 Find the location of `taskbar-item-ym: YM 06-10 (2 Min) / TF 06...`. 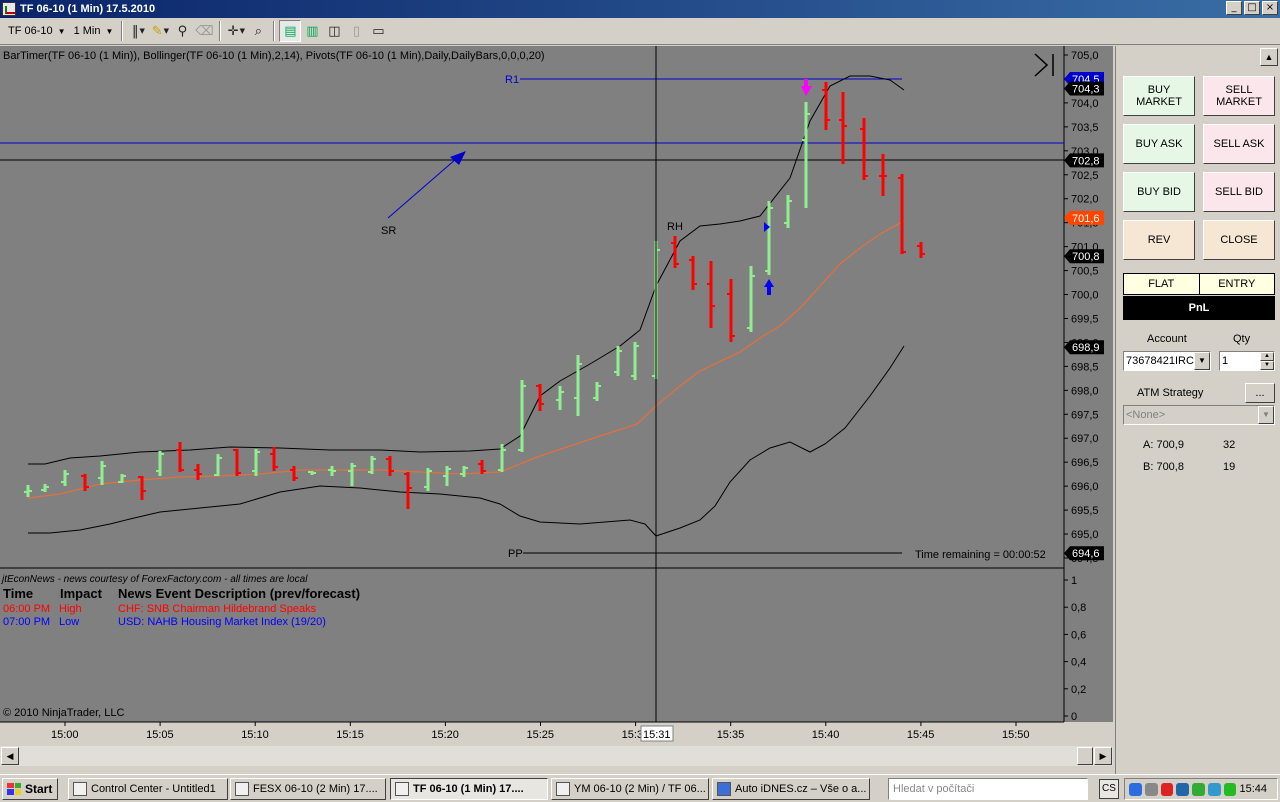

taskbar-item-ym: YM 06-10 (2 Min) / TF 06... is located at coordinates (630, 789).